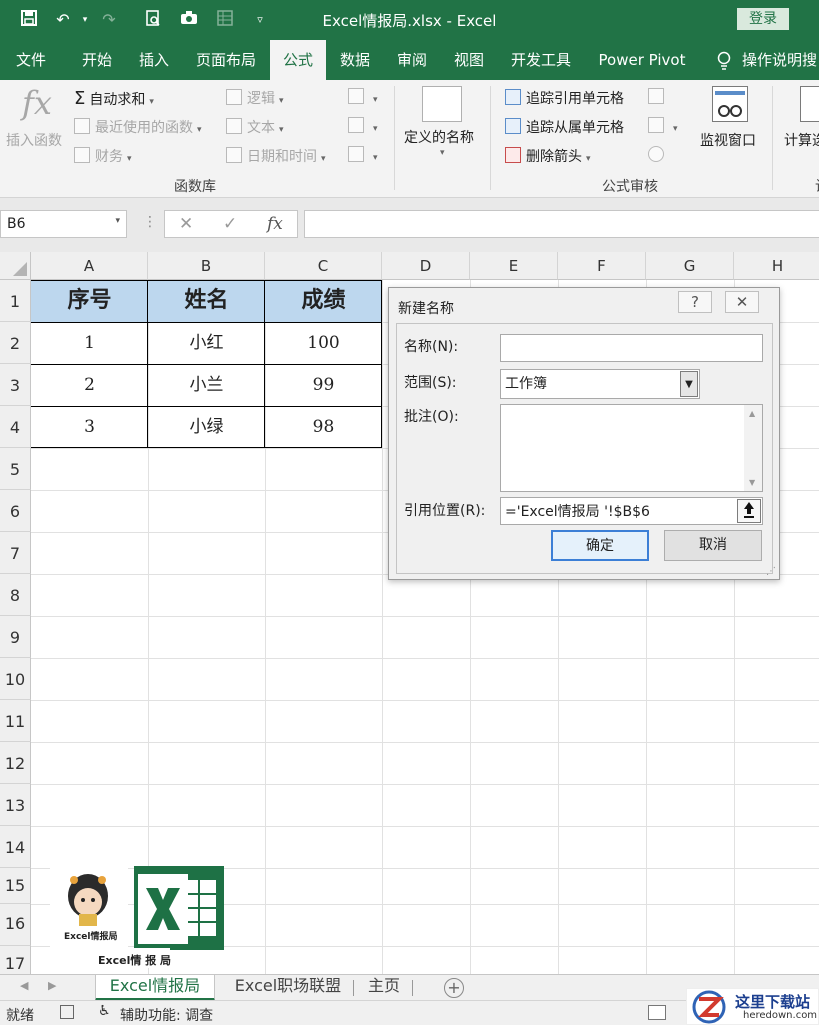 The image size is (819, 1025). What do you see at coordinates (323, 266) in the screenshot?
I see `column-header-c: C` at bounding box center [323, 266].